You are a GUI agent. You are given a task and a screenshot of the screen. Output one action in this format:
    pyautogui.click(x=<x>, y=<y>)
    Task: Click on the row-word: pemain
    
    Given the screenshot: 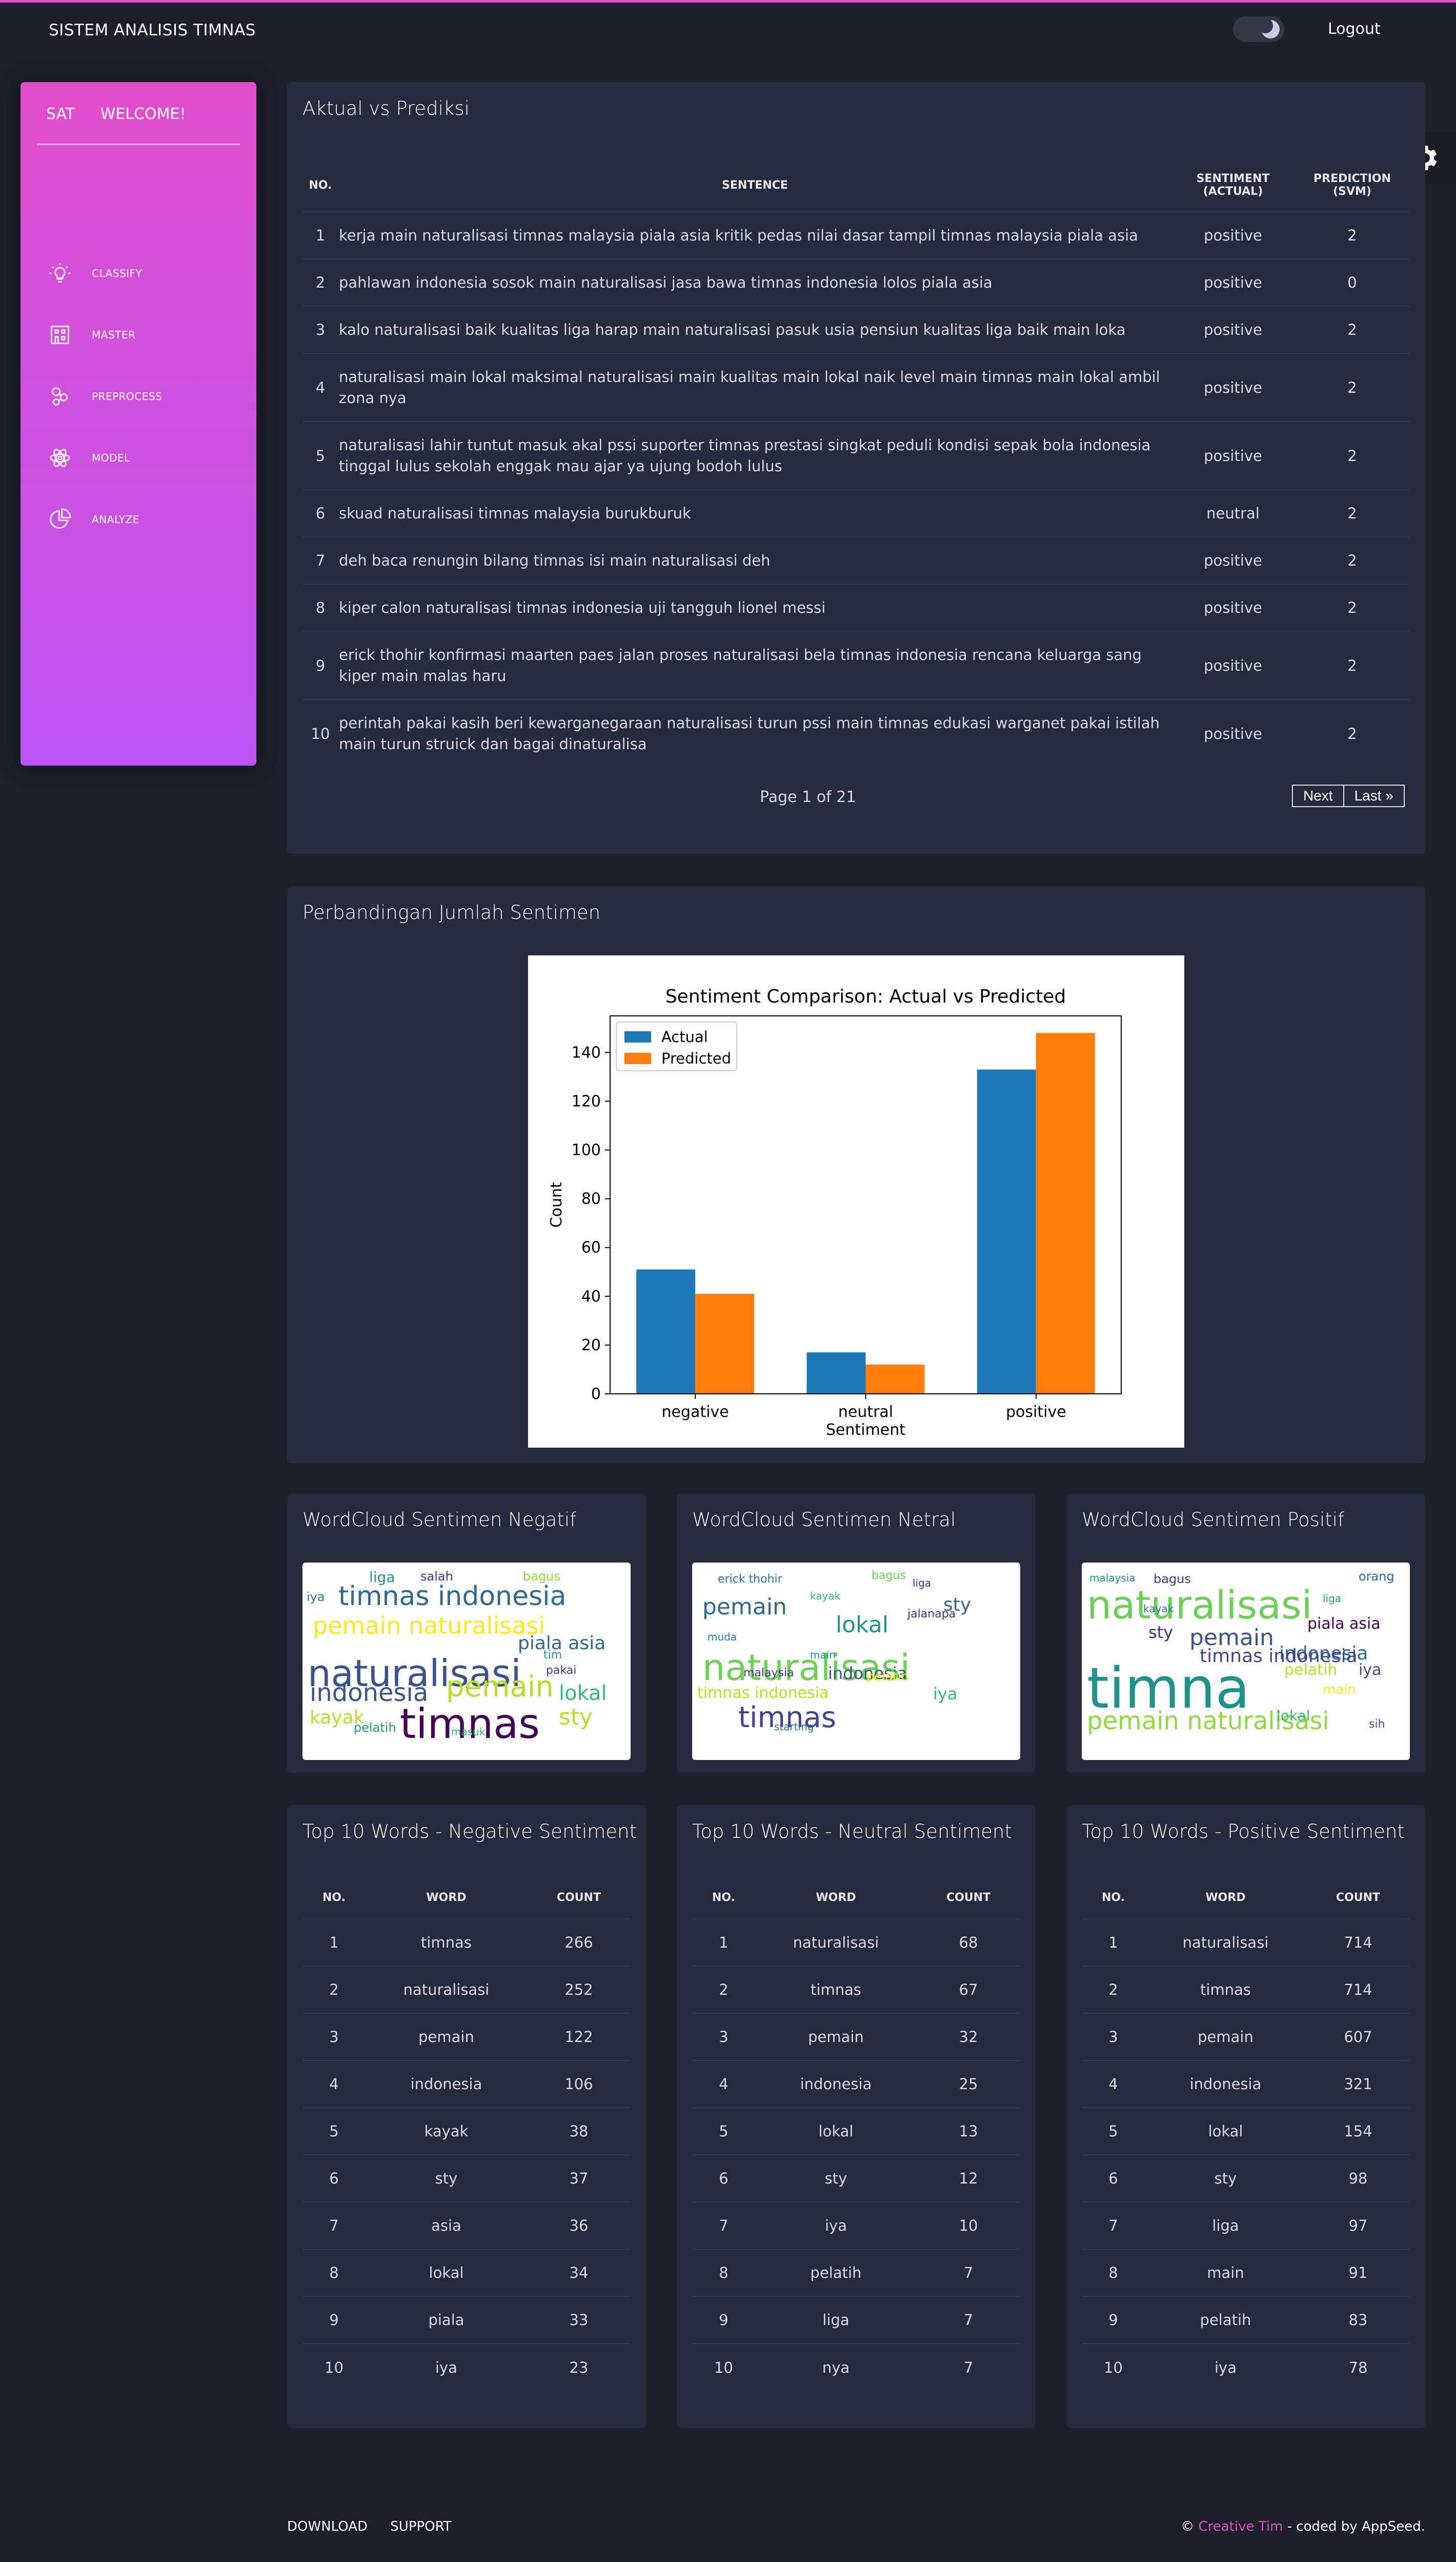 What is the action you would take?
    pyautogui.click(x=836, y=2036)
    